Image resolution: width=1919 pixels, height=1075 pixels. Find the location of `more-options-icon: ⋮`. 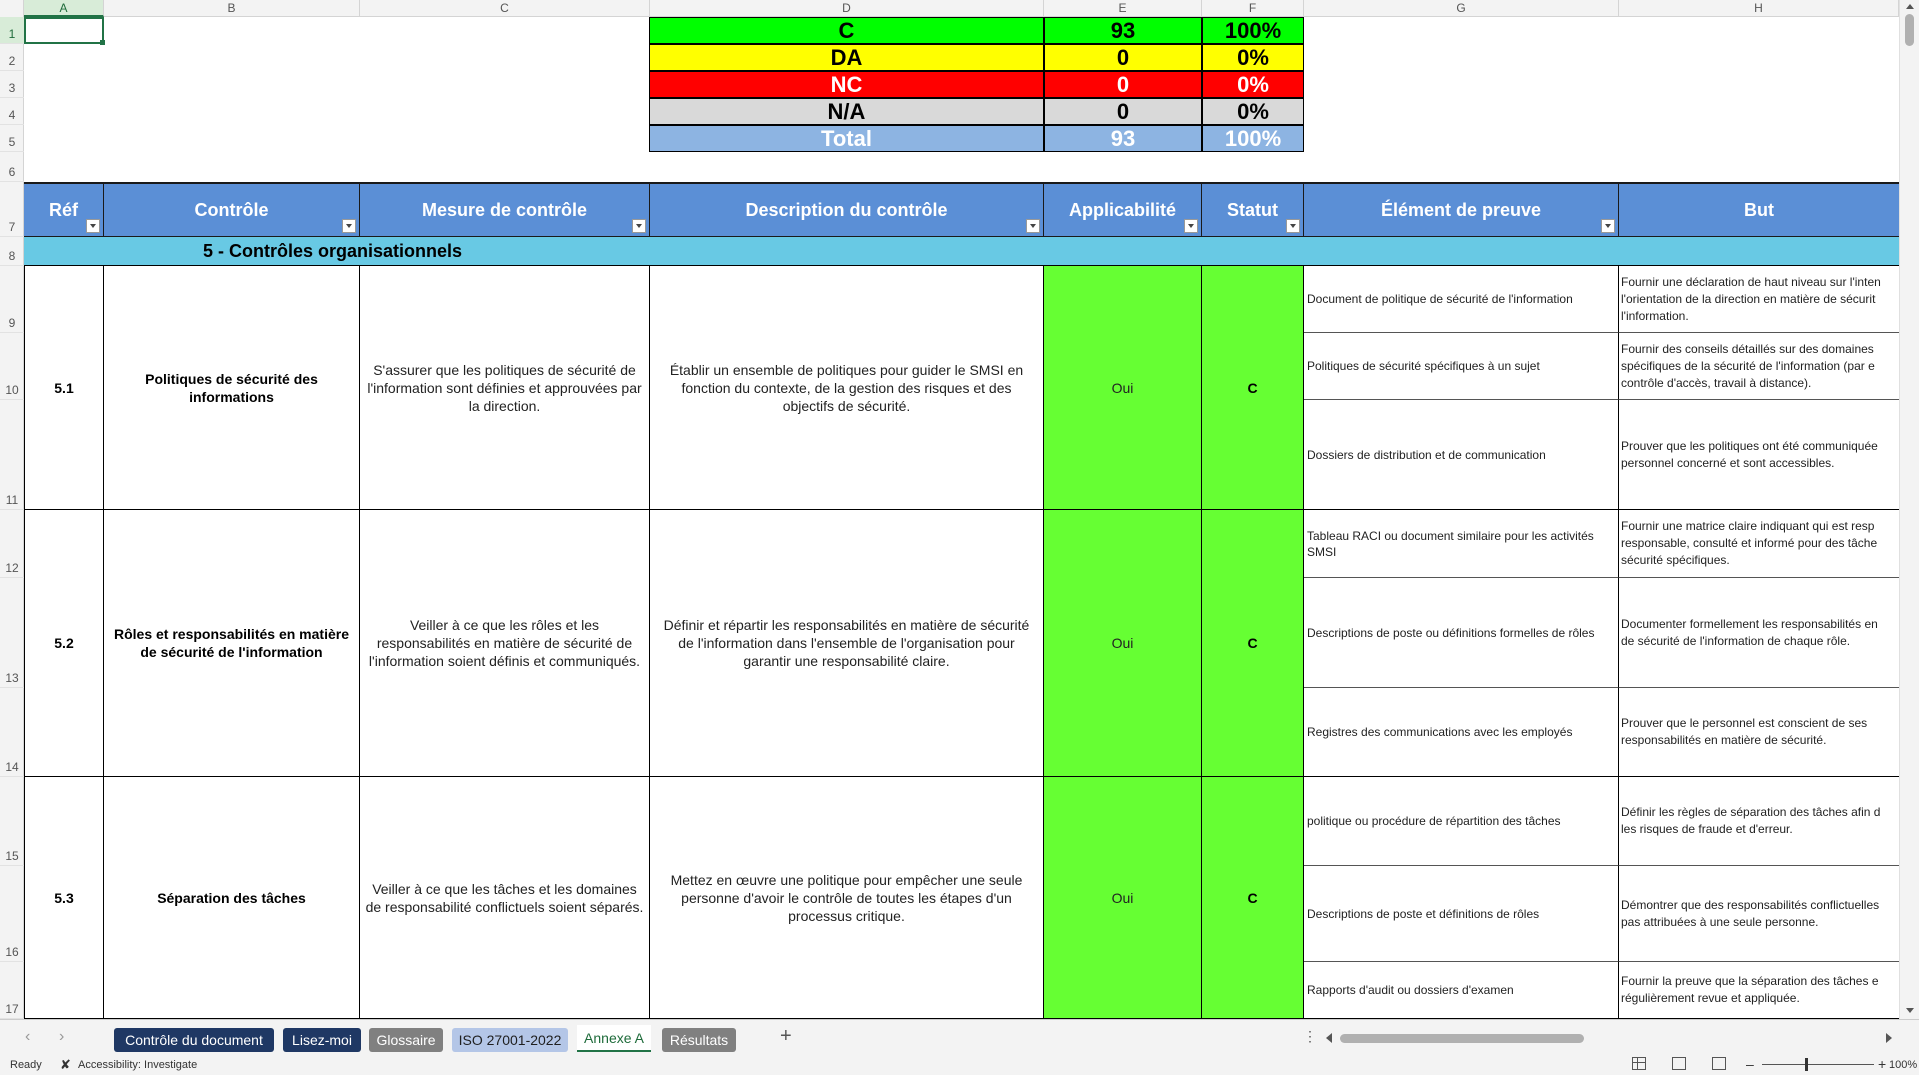

more-options-icon: ⋮ is located at coordinates (1310, 1036).